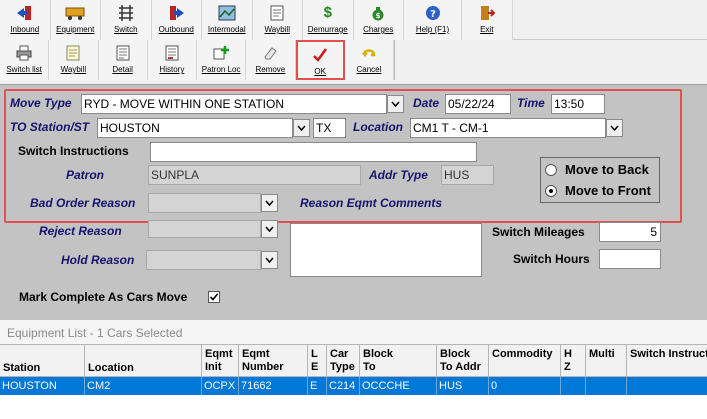 This screenshot has height=419, width=707. I want to click on switch-icon, so click(126, 13).